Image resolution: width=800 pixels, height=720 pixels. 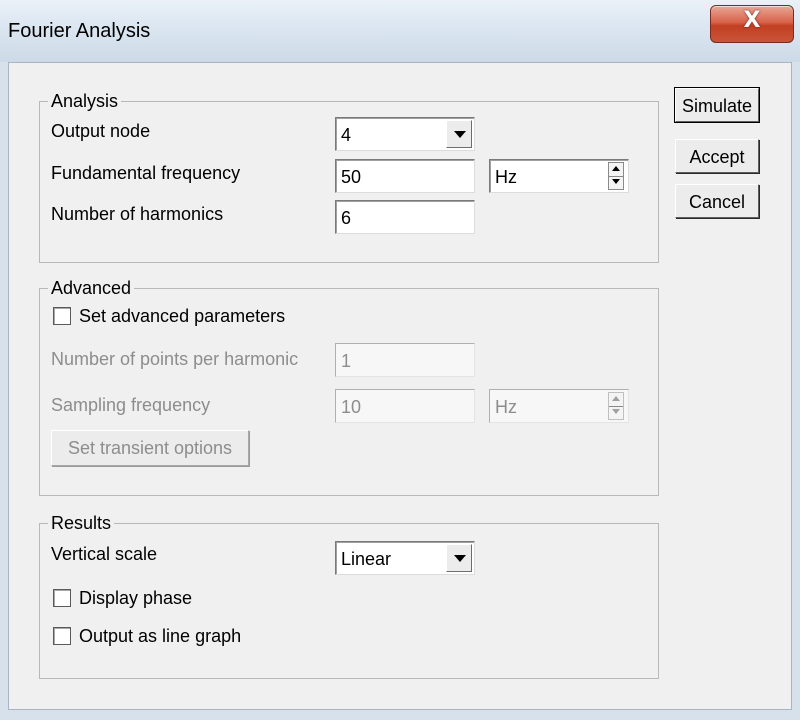 I want to click on sampling-frequency-unit: Hz, so click(x=506, y=407).